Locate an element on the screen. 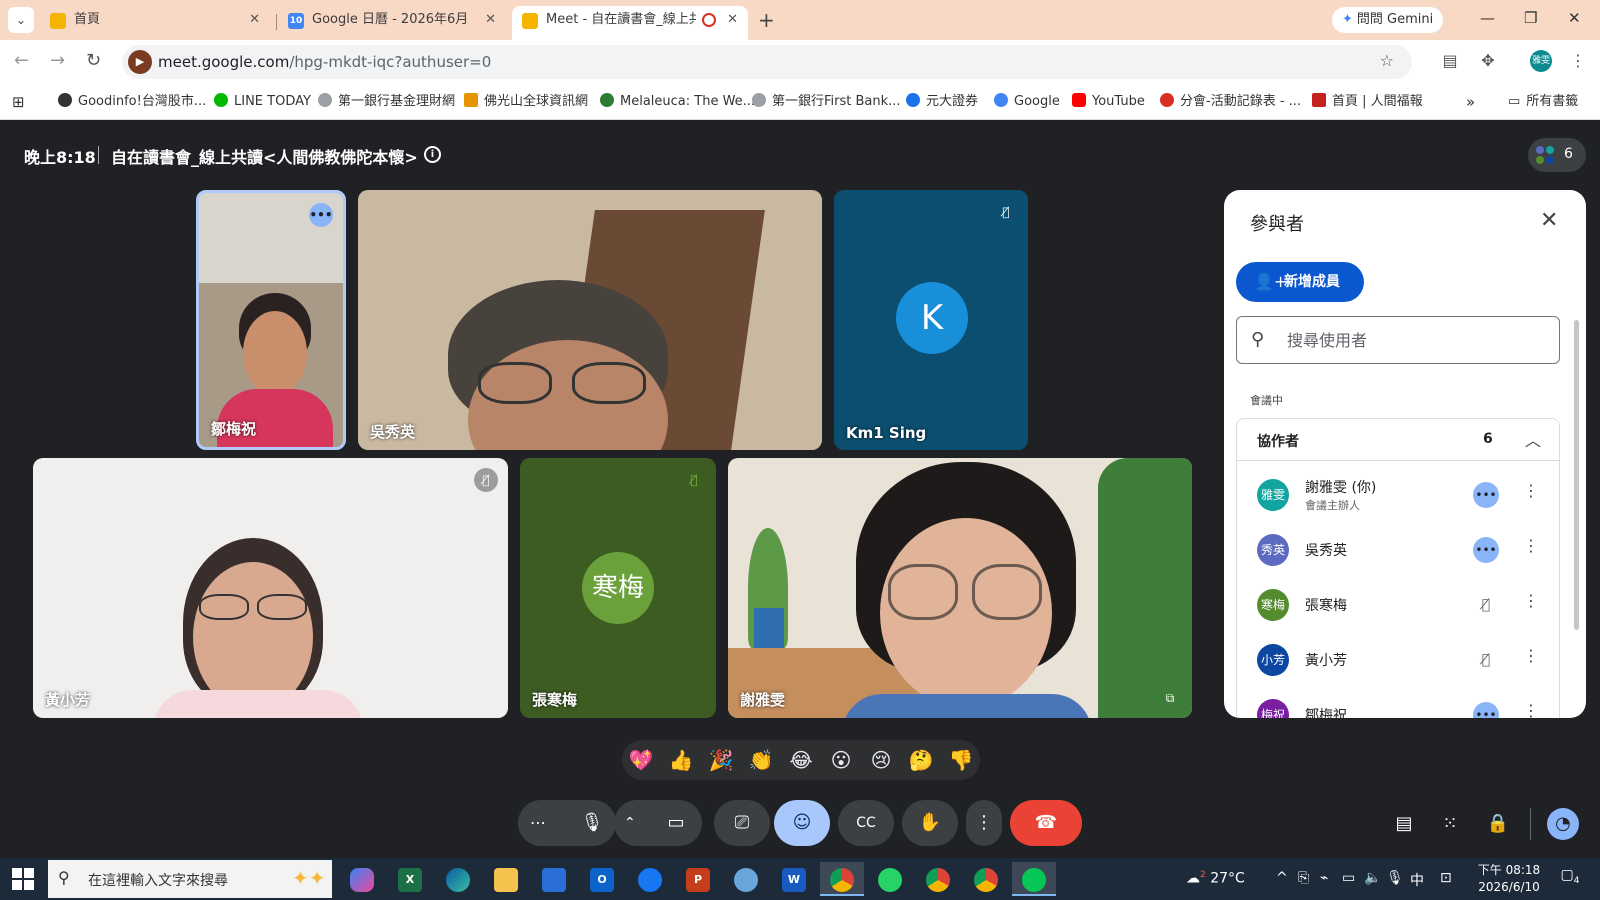  leave-call-icon: ☎ is located at coordinates (1046, 823).